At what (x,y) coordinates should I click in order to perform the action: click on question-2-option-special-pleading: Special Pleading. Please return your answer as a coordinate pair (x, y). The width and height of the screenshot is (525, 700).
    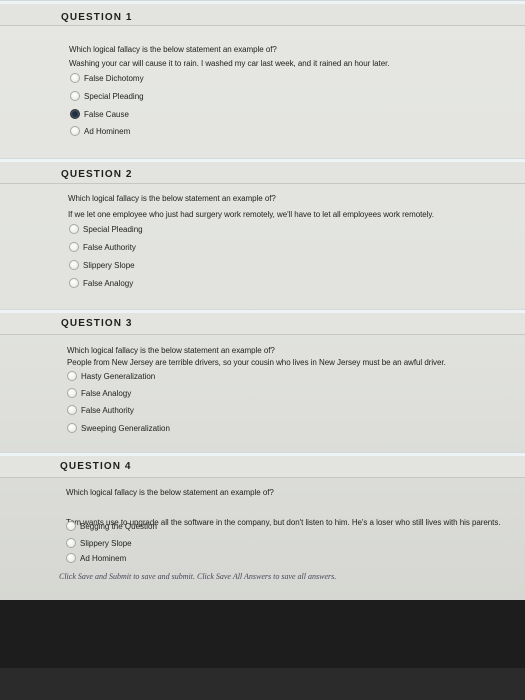
    Looking at the image, I should click on (106, 229).